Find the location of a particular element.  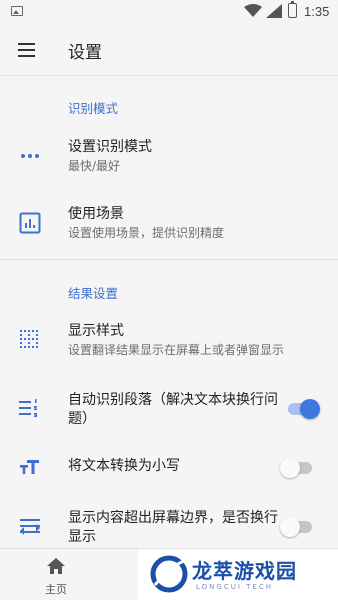

setting-wrap-text: 显示内容超出屏幕边界，是否换行显示 is located at coordinates (169, 526).